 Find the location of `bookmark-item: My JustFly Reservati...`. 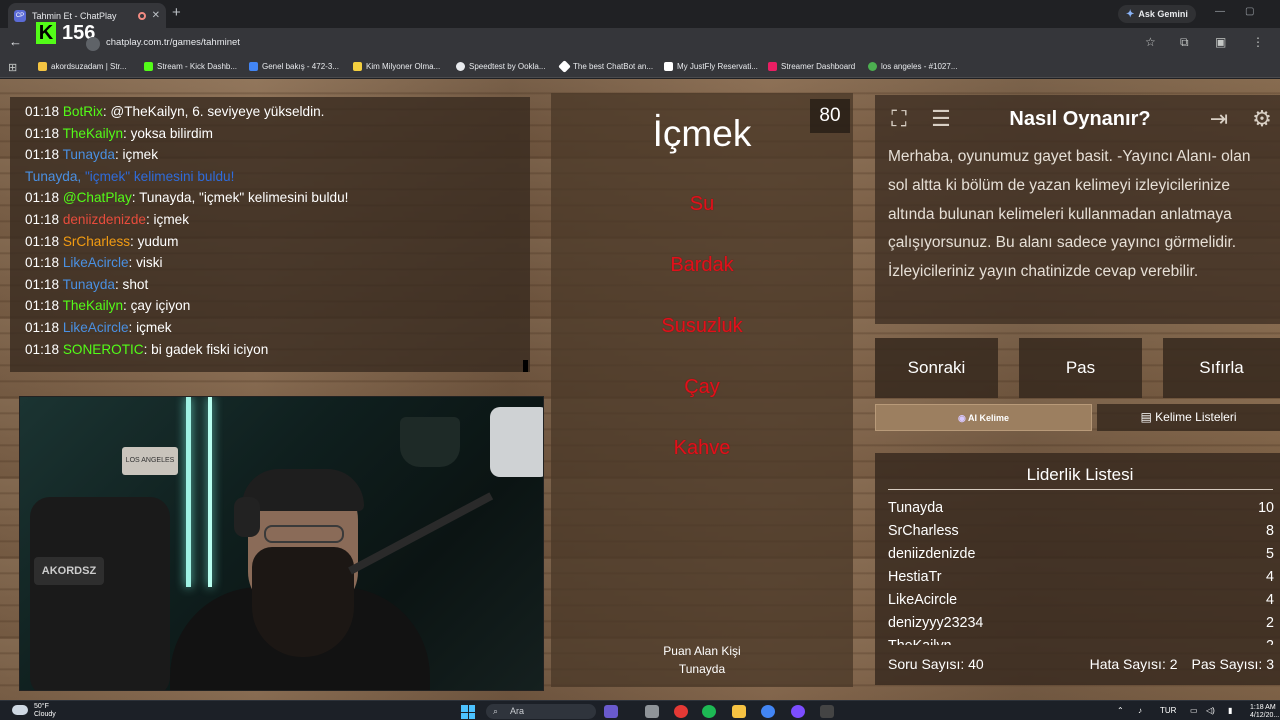

bookmark-item: My JustFly Reservati... is located at coordinates (711, 66).